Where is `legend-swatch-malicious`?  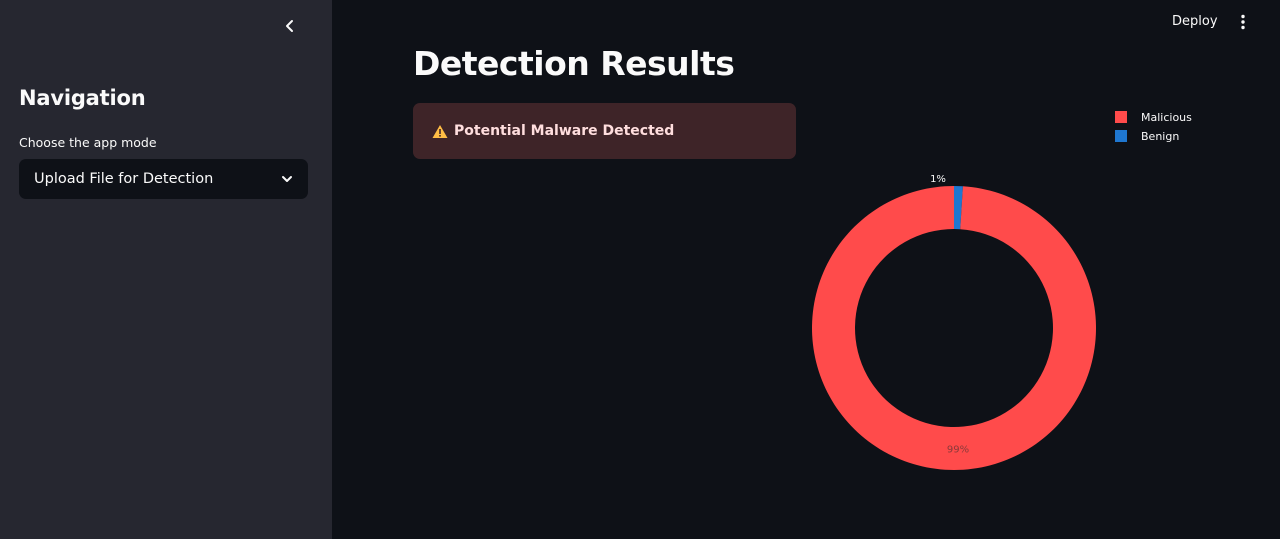 legend-swatch-malicious is located at coordinates (1121, 117).